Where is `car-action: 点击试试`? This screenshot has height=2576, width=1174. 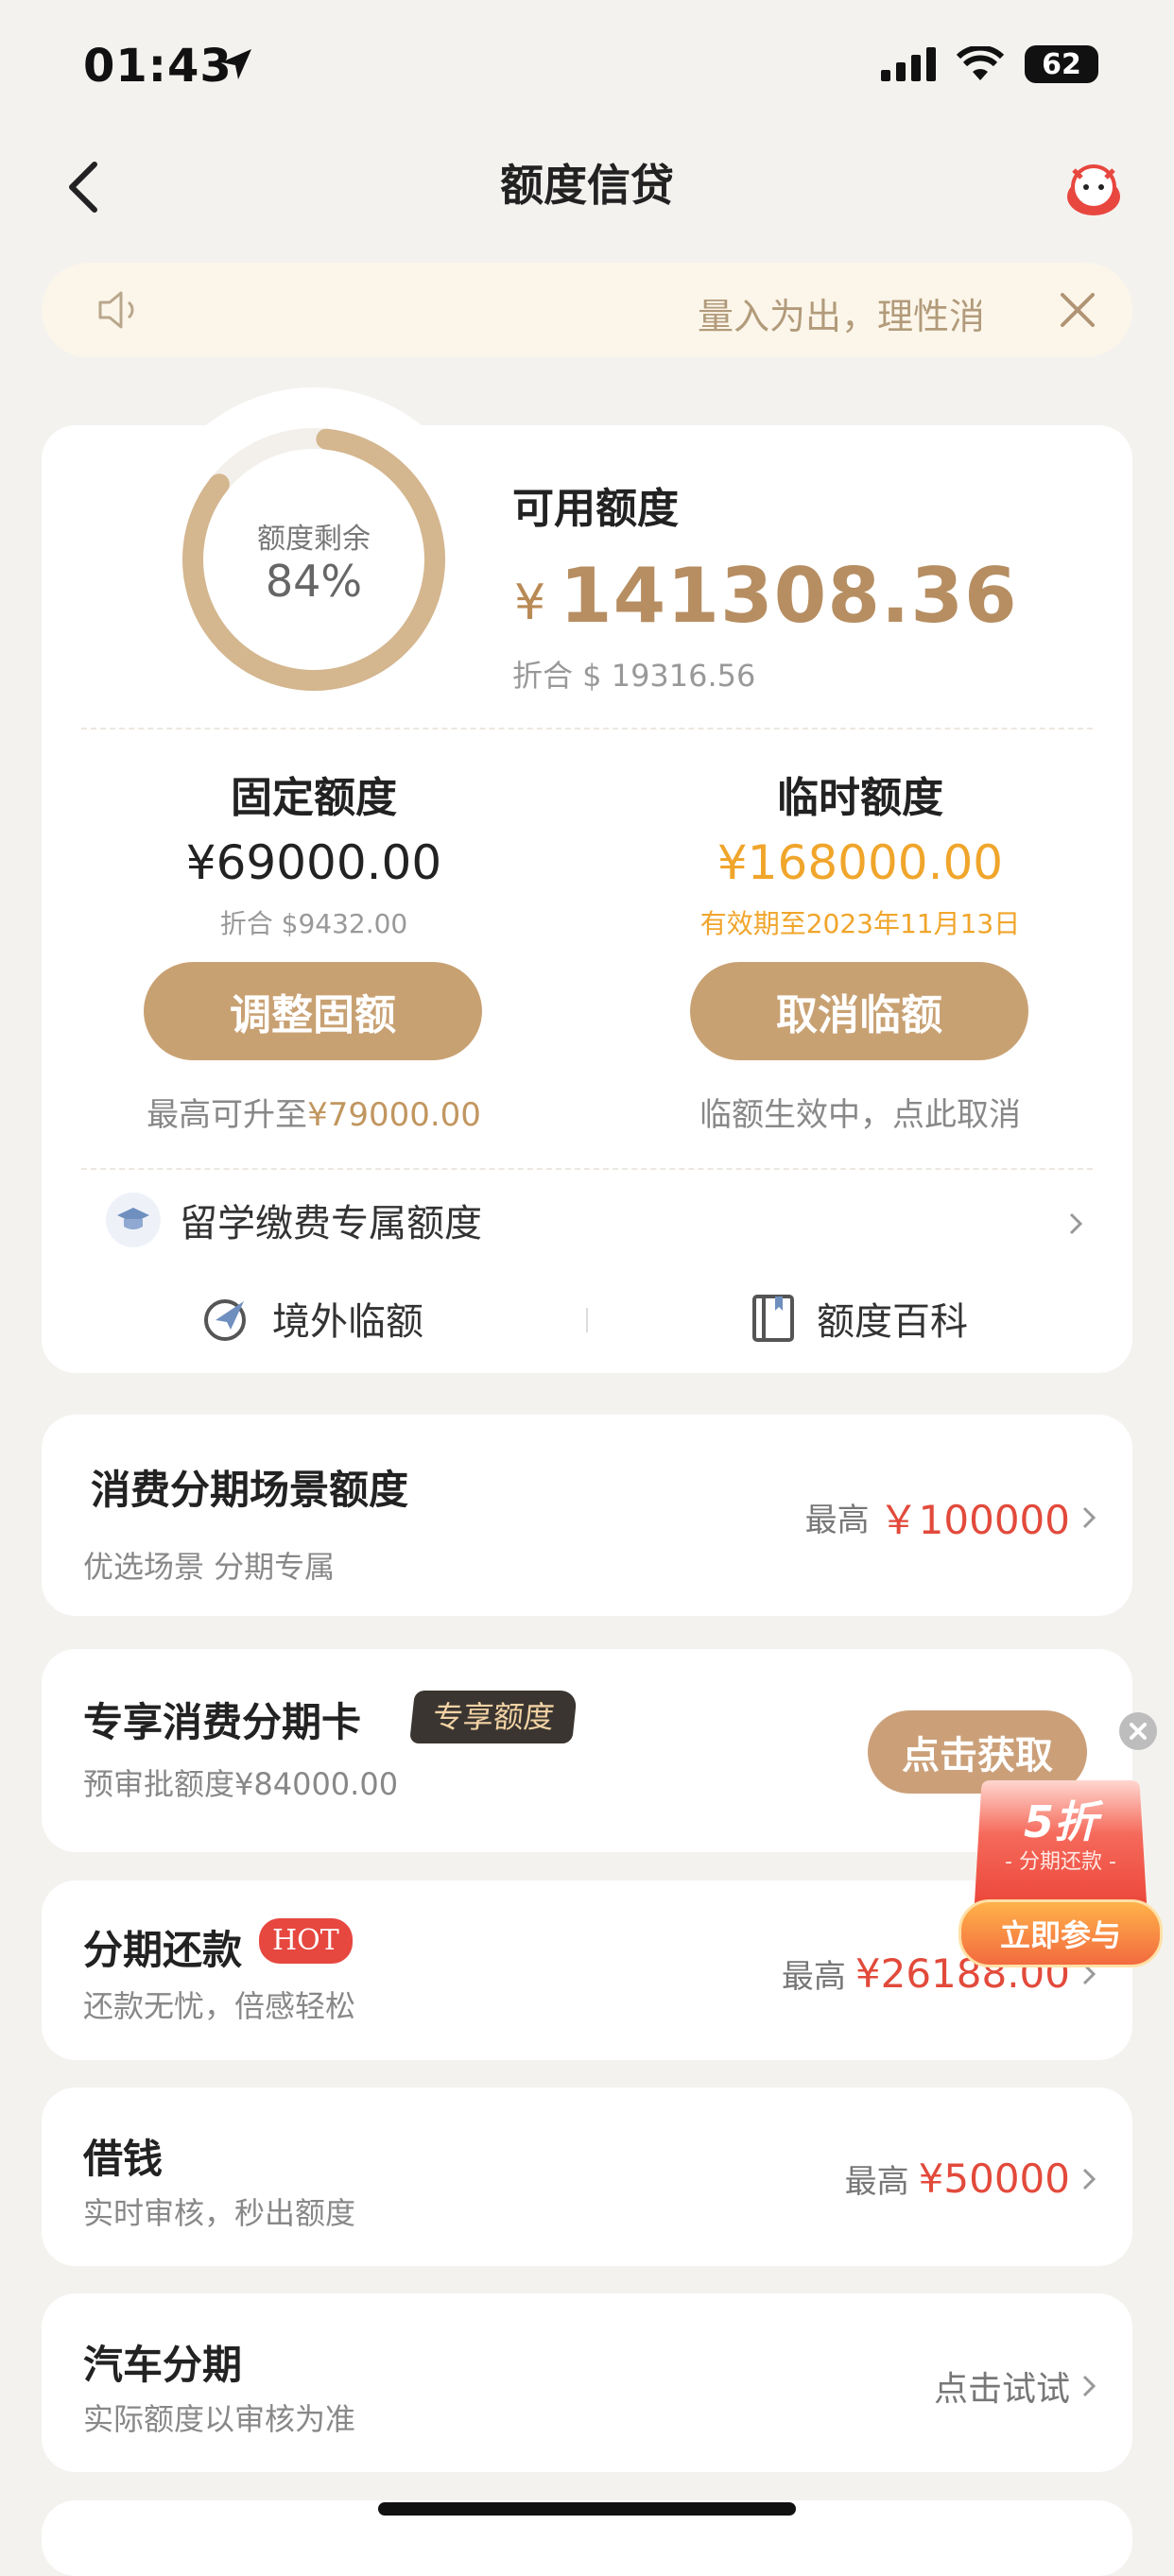 car-action: 点击试试 is located at coordinates (1016, 2386).